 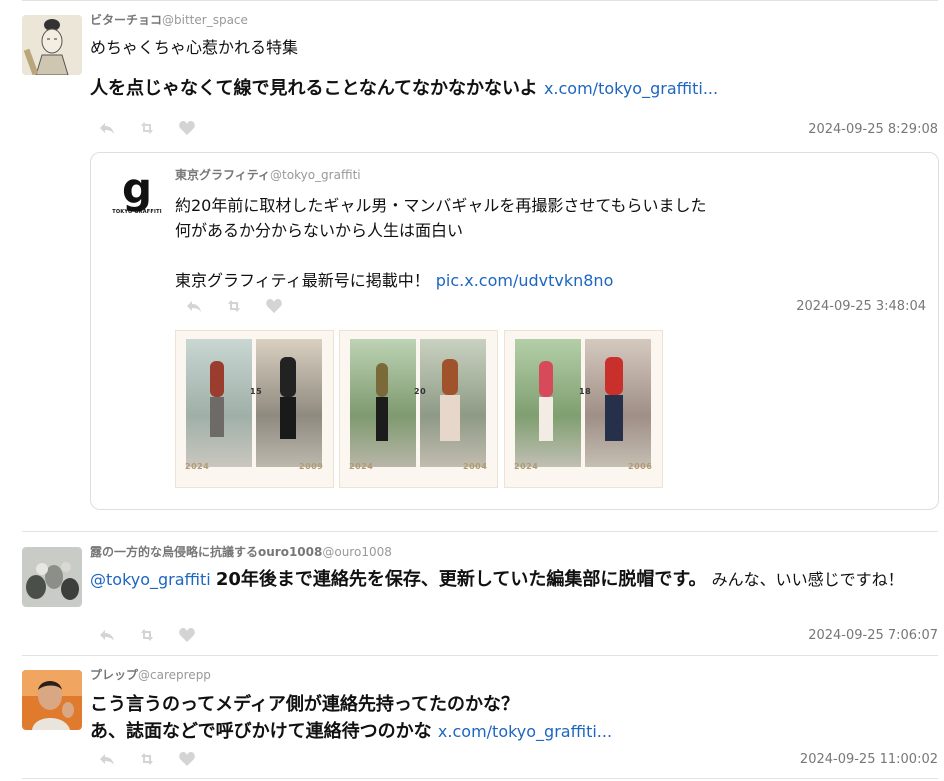 What do you see at coordinates (873, 129) in the screenshot?
I see `timestamp: 2024-09-25 8:29:08` at bounding box center [873, 129].